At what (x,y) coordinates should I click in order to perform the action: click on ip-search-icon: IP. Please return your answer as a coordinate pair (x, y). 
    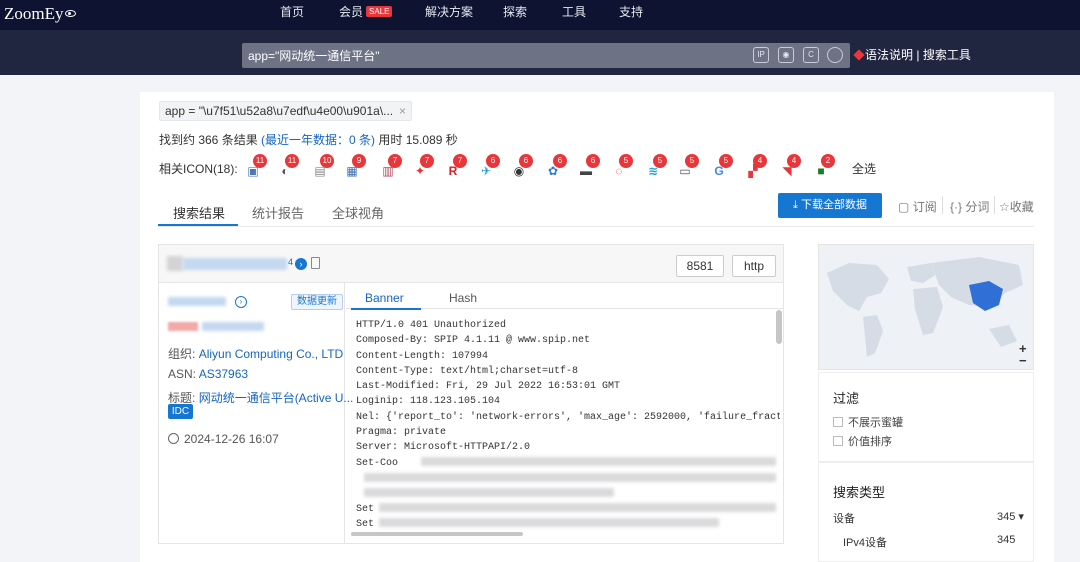
    Looking at the image, I should click on (761, 55).